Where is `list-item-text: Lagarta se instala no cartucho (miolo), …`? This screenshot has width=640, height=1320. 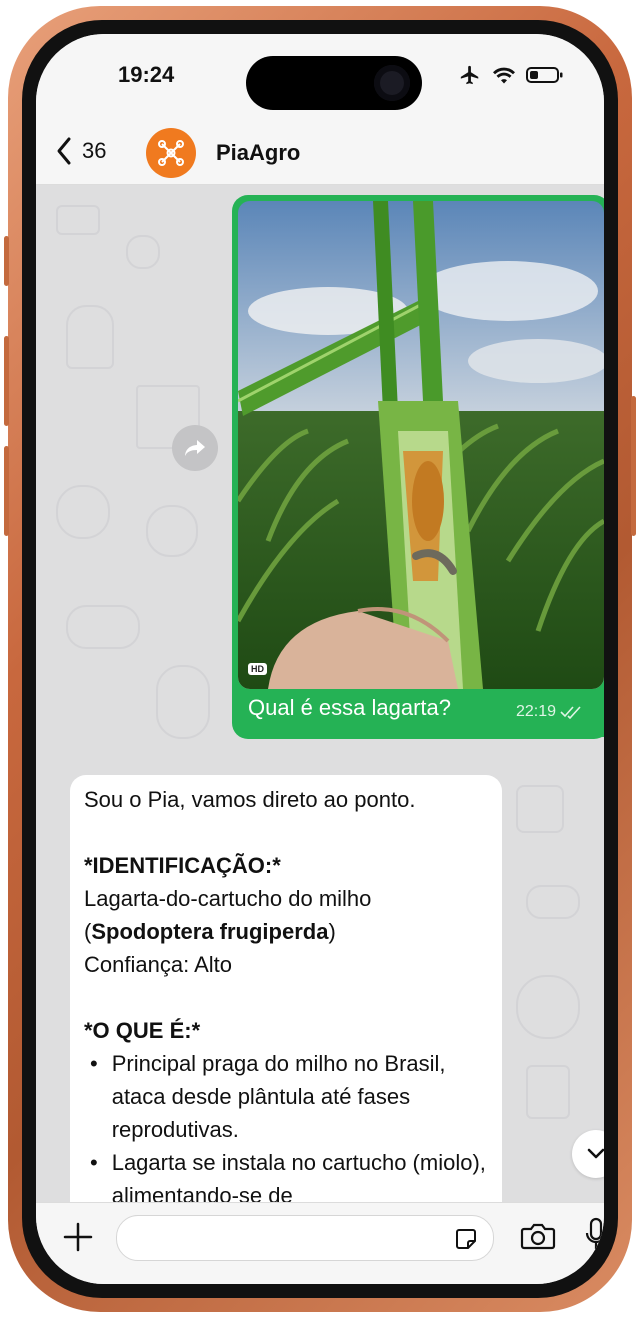
list-item-text: Lagarta se instala no cartucho (miolo), … is located at coordinates (298, 1176).